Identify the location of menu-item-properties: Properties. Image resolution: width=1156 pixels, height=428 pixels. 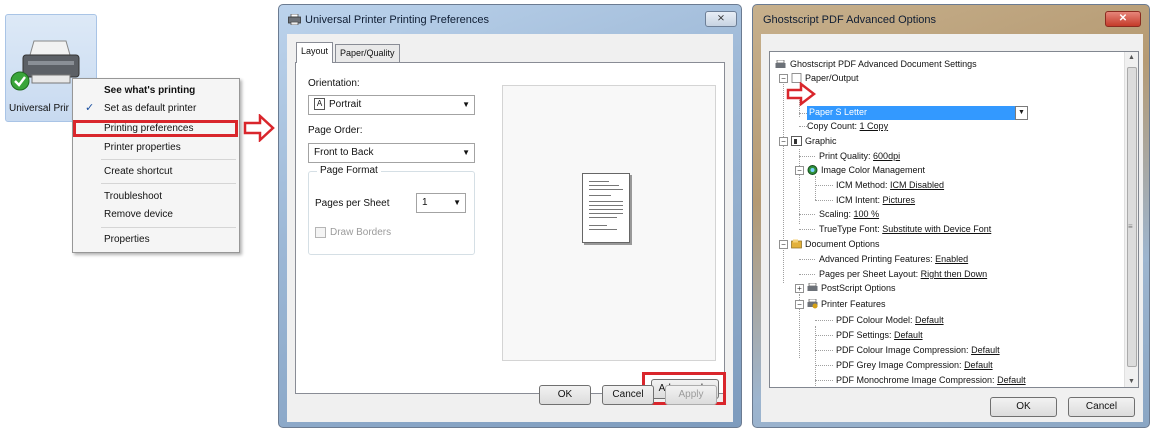
(127, 239).